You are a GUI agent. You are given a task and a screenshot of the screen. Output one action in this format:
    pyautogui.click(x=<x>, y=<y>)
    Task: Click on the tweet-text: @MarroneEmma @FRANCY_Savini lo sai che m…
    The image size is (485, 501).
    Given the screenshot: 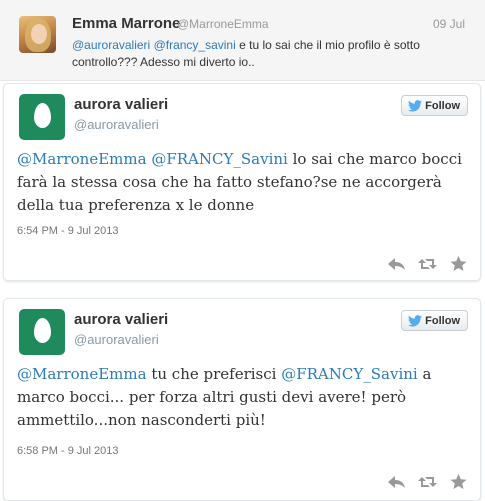 What is the action you would take?
    pyautogui.click(x=244, y=182)
    